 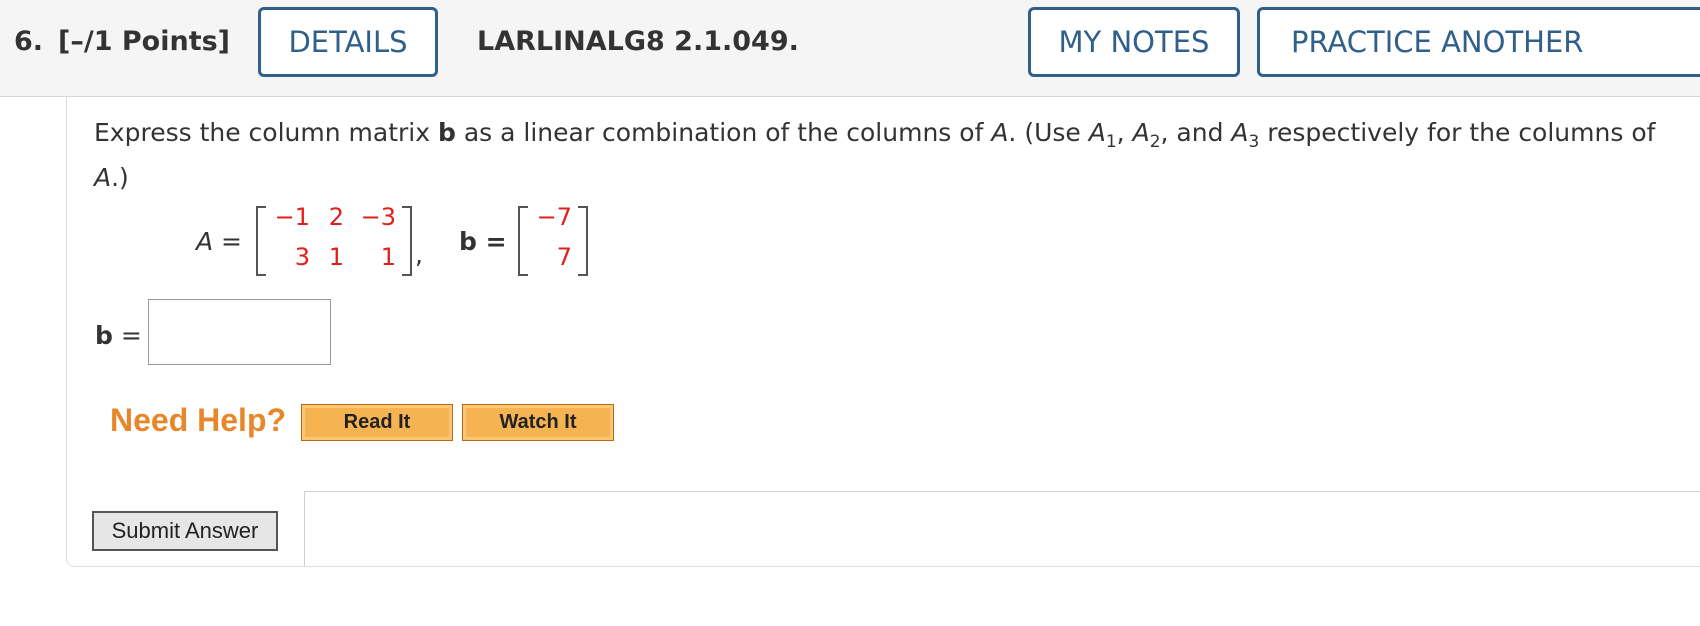 I want to click on need-help-label: Need Help?, so click(x=198, y=420).